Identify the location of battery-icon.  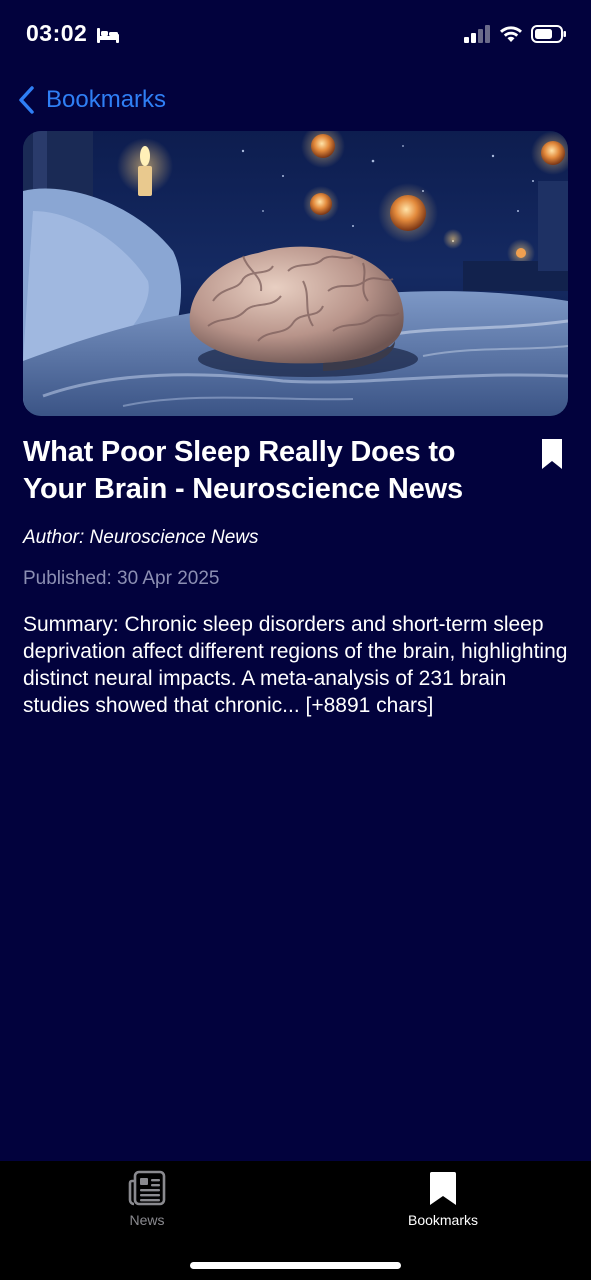
(548, 34).